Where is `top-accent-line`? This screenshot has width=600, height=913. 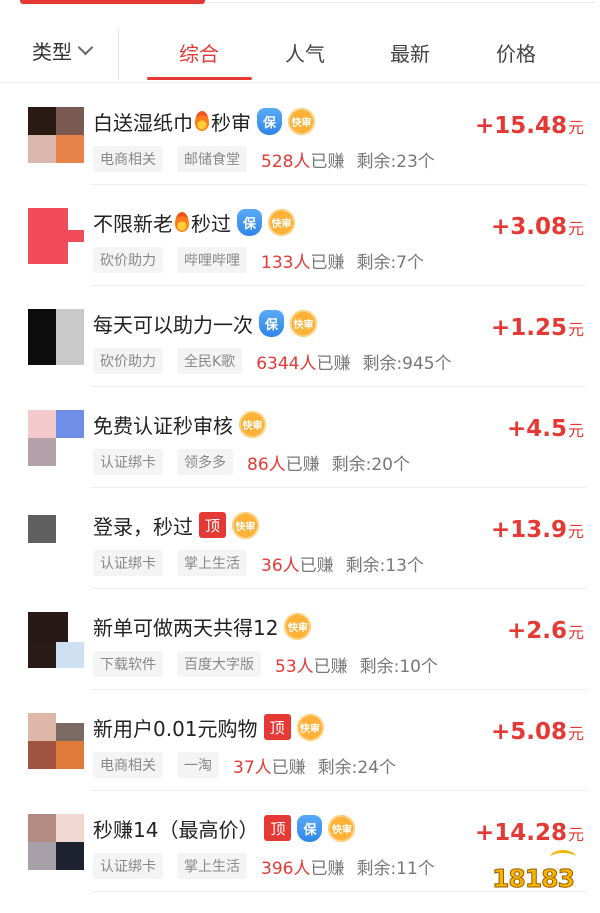
top-accent-line is located at coordinates (112, 2).